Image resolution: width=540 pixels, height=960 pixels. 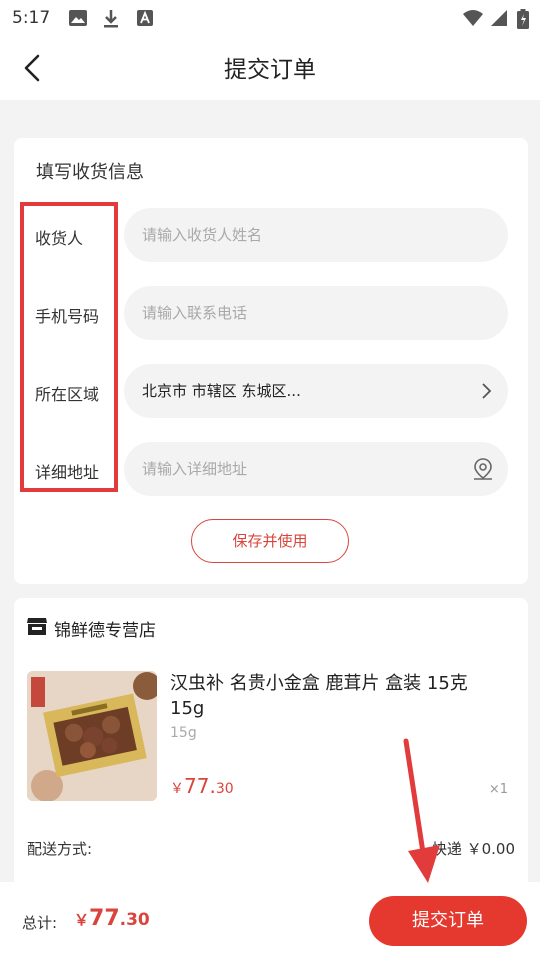 I want to click on receiver-name-placeholder: 请输入收货人姓名, so click(x=202, y=235).